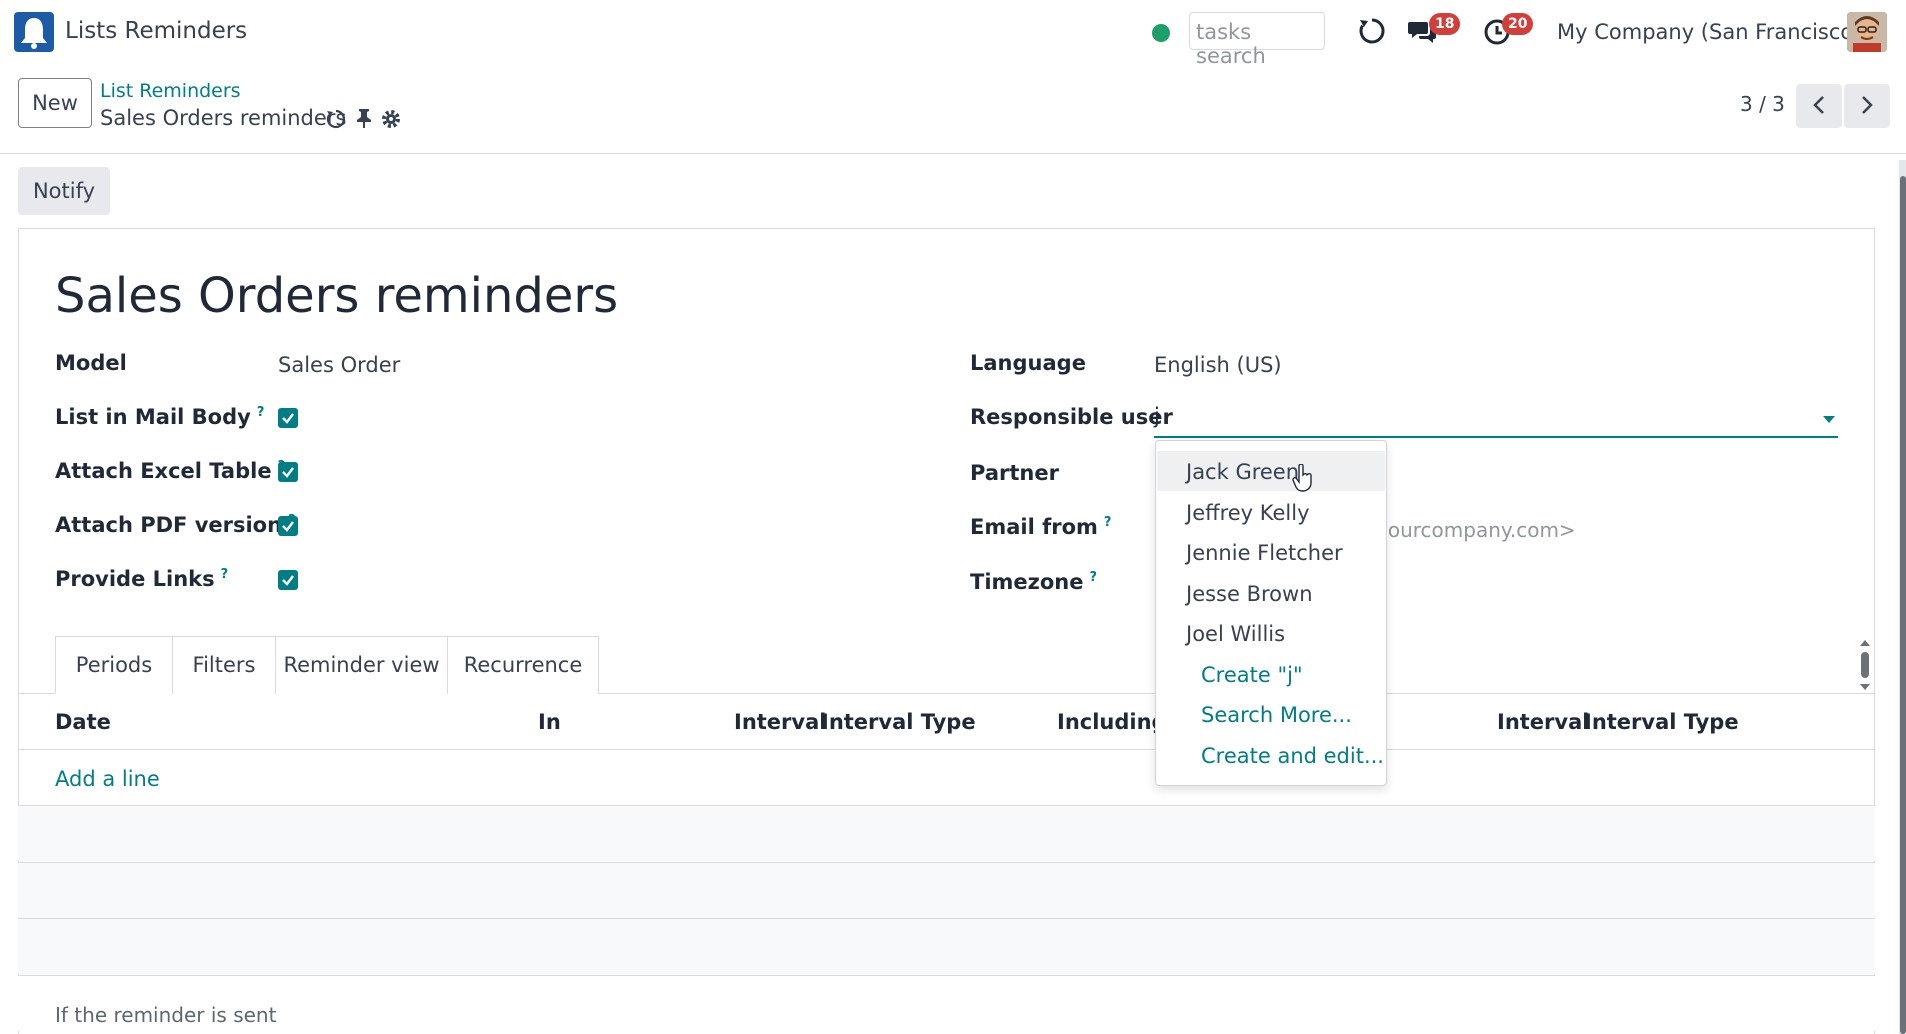  What do you see at coordinates (1112, 722) in the screenshot?
I see `column-including: Including` at bounding box center [1112, 722].